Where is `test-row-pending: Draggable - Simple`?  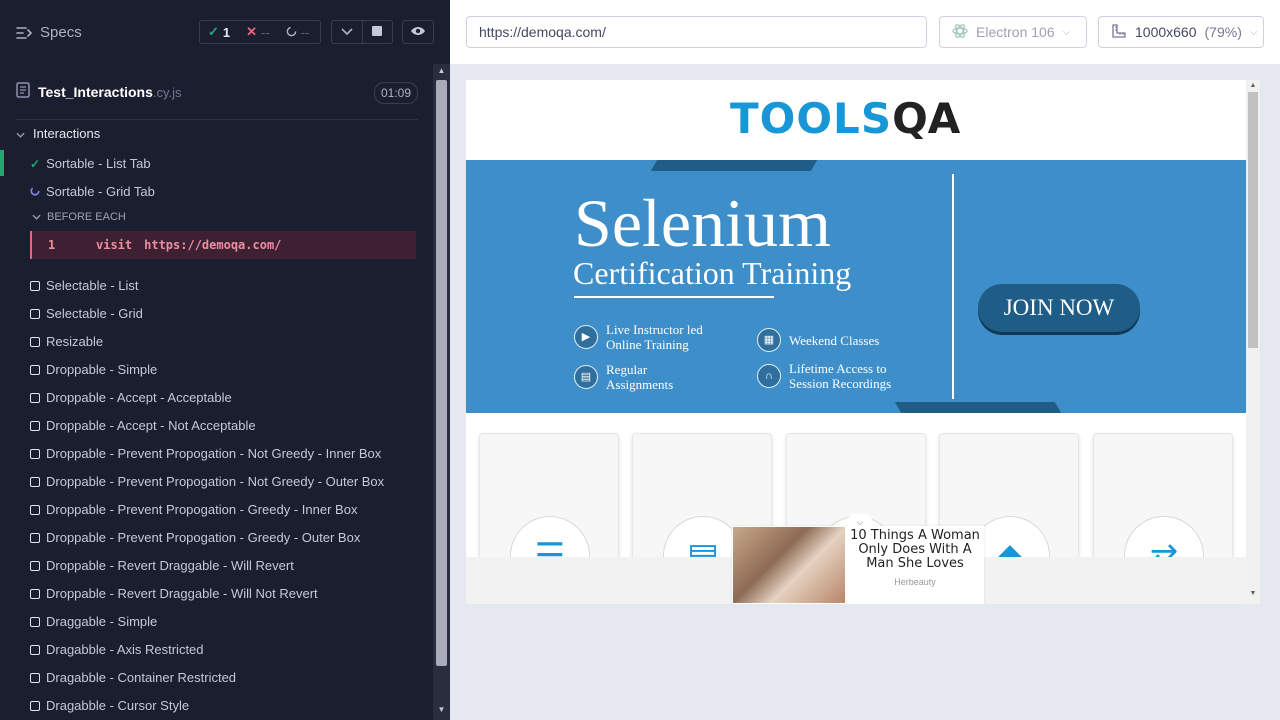
test-row-pending: Draggable - Simple is located at coordinates (93, 621).